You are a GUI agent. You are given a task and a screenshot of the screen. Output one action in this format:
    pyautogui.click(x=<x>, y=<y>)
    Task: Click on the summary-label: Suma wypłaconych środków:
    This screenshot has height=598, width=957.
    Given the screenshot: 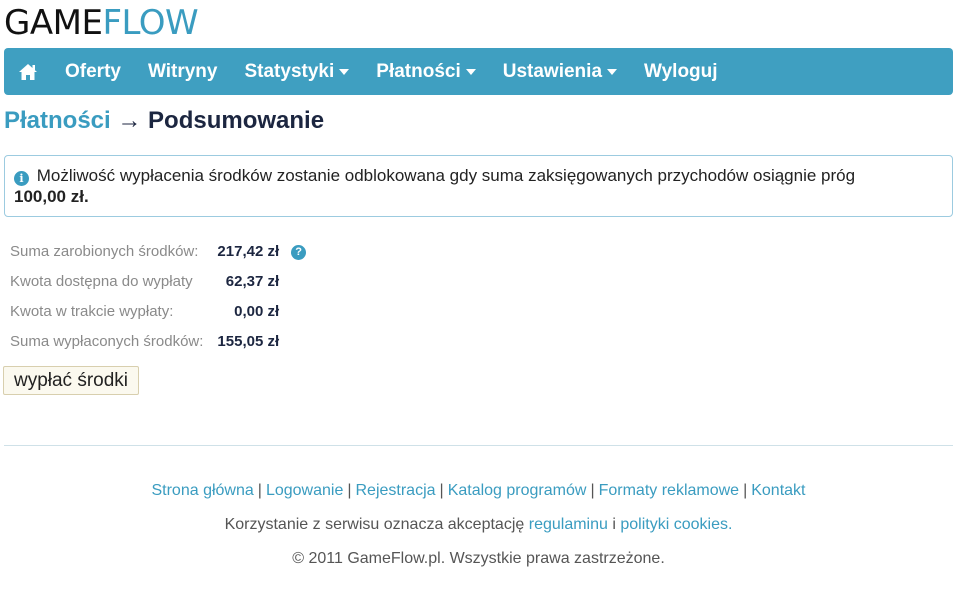 What is the action you would take?
    pyautogui.click(x=107, y=341)
    